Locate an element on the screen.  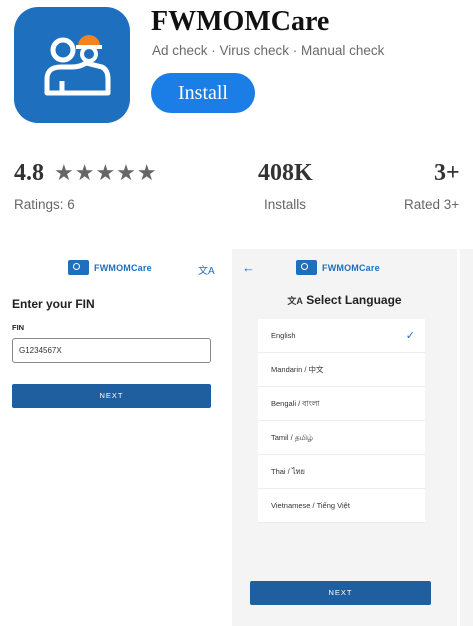
age-rating-value: 3+ is located at coordinates (447, 173).